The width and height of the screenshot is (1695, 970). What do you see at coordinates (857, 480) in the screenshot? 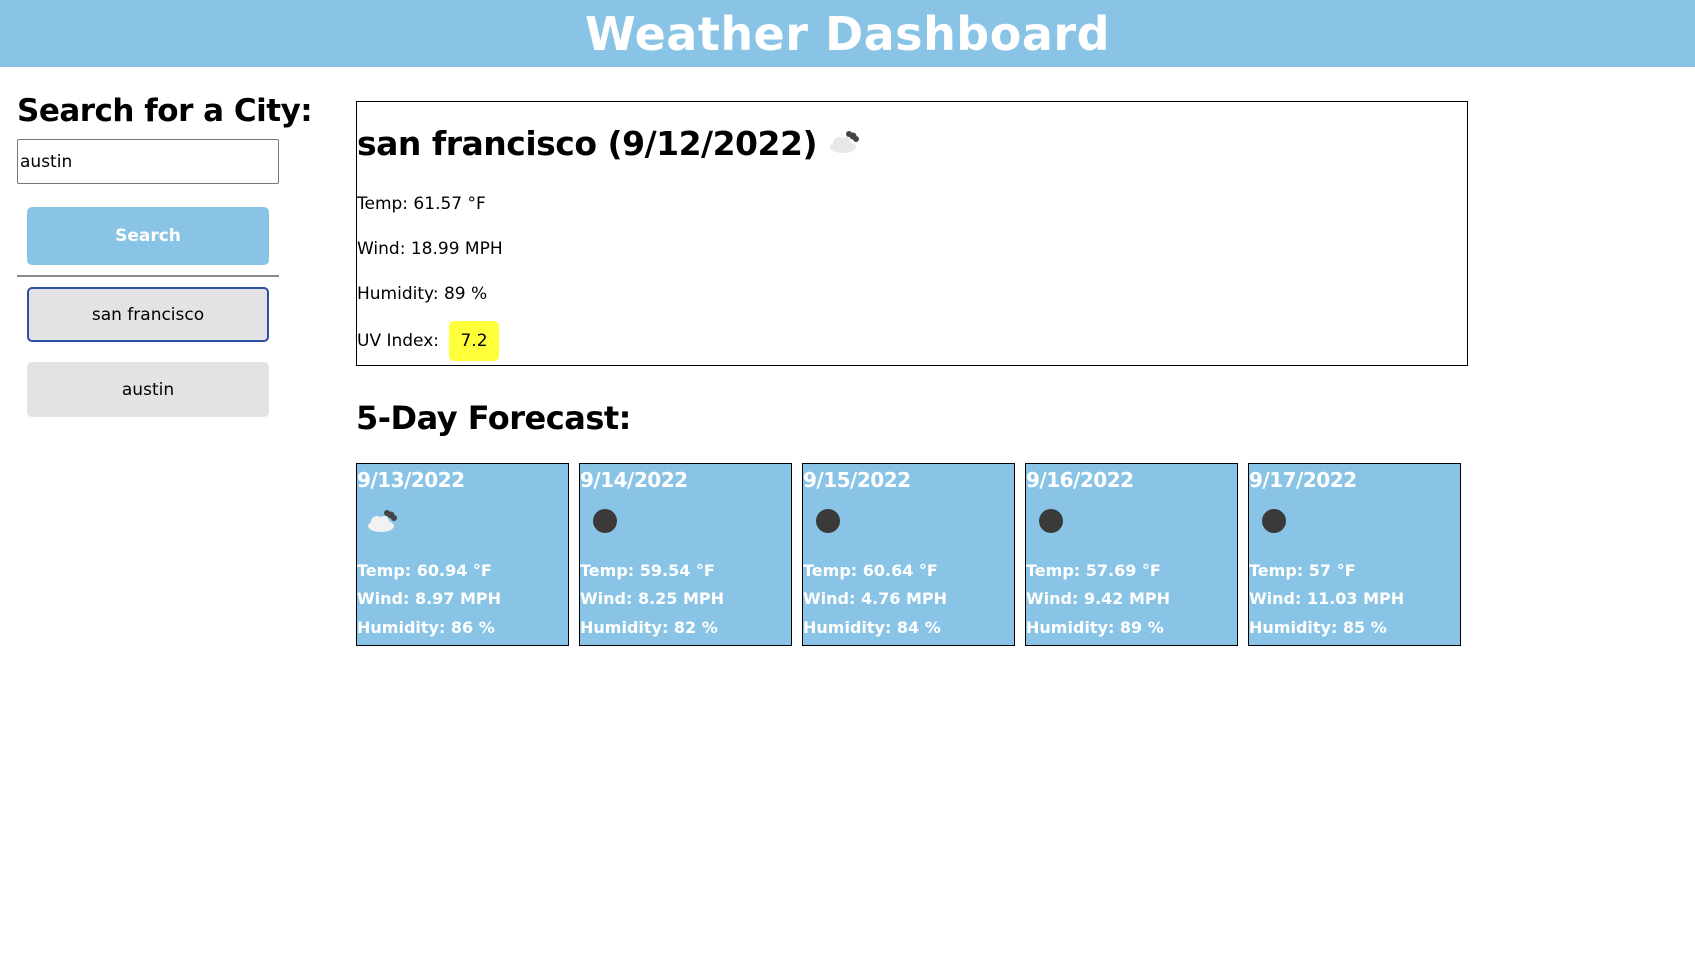
I see `forecast-date: 9/15/2022` at bounding box center [857, 480].